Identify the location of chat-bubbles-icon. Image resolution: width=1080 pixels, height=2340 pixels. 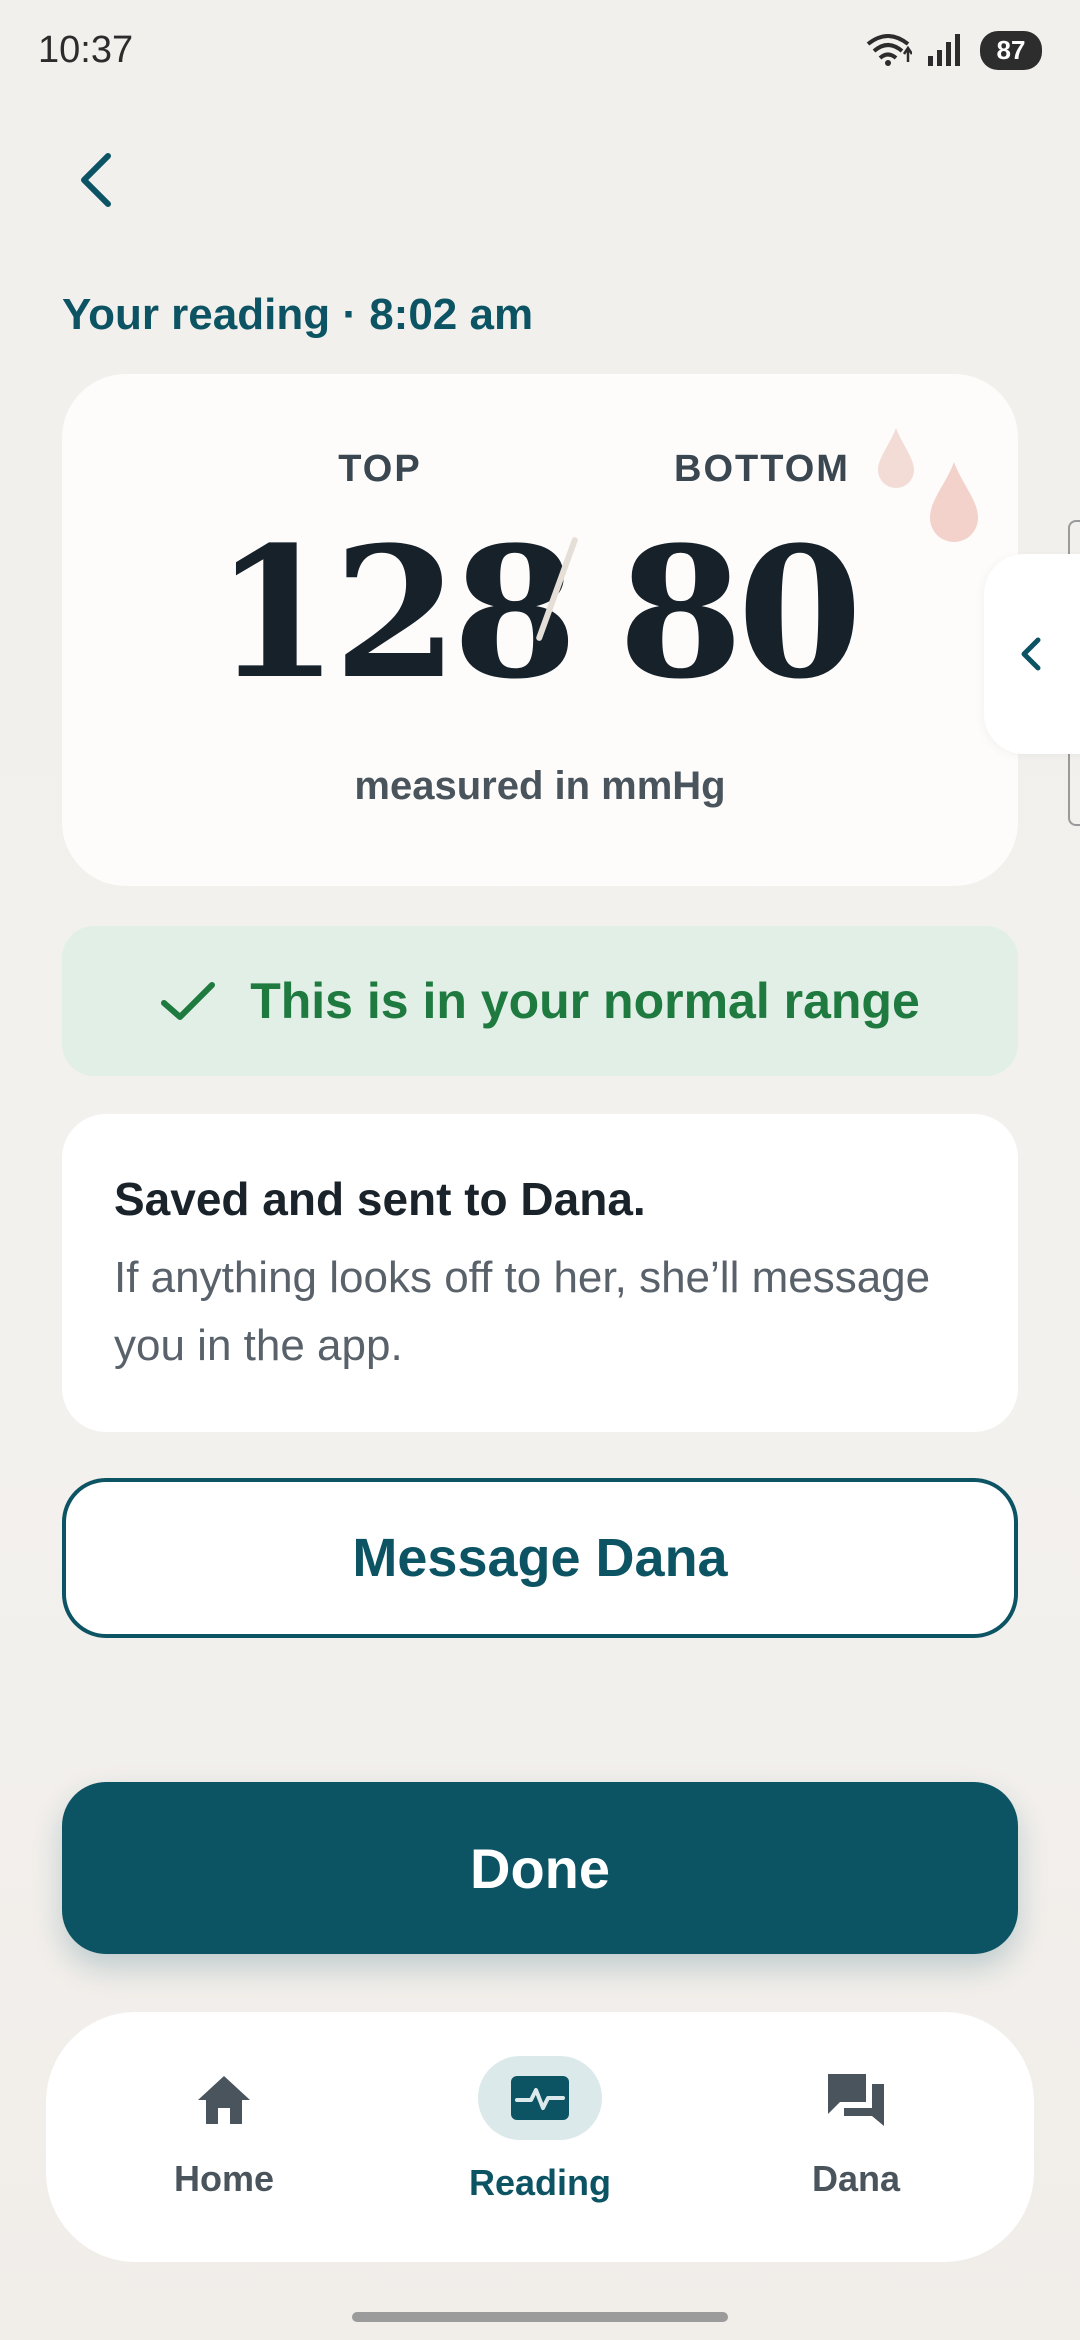
(856, 2100).